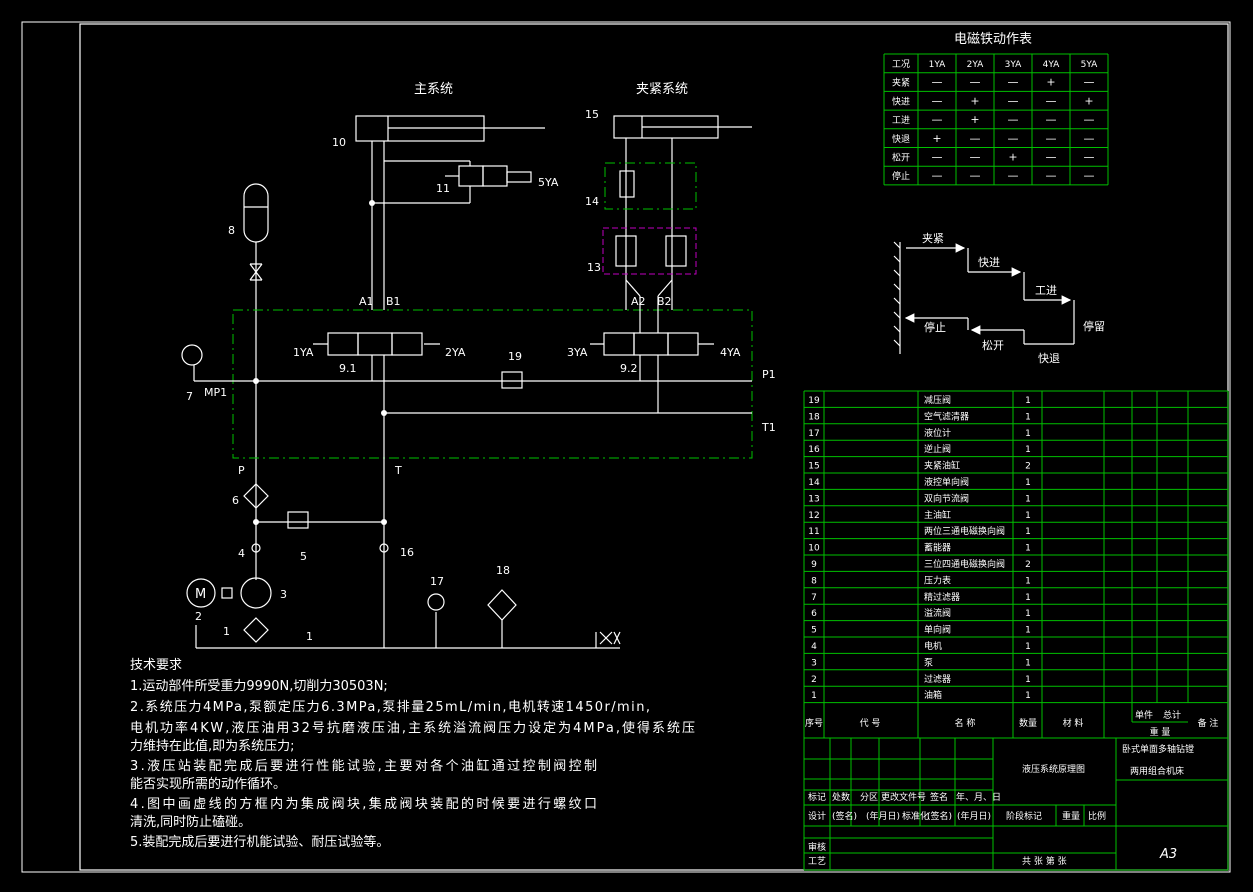 The width and height of the screenshot is (1253, 892). I want to click on part-number: 14, so click(814, 483).